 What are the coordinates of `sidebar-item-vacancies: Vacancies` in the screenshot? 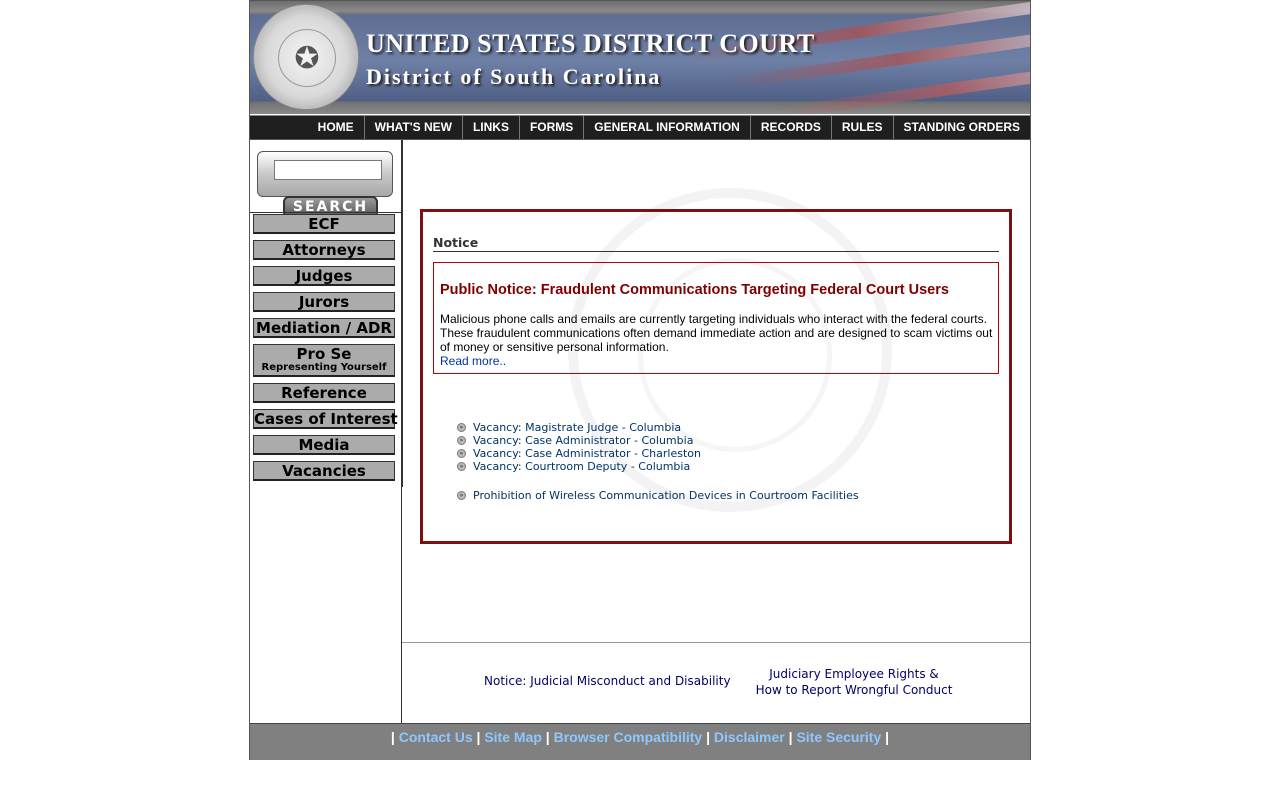 It's located at (324, 471).